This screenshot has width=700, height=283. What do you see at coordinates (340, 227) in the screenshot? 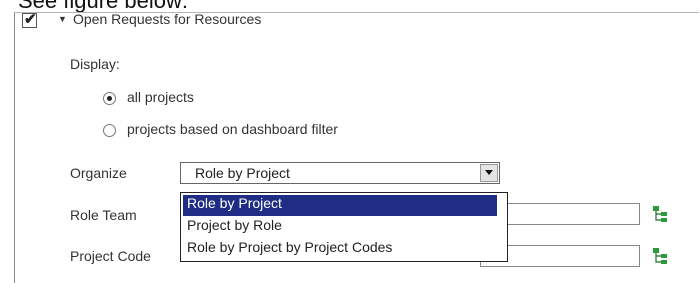
I see `dropdown-option-project-by-role: Project by Role` at bounding box center [340, 227].